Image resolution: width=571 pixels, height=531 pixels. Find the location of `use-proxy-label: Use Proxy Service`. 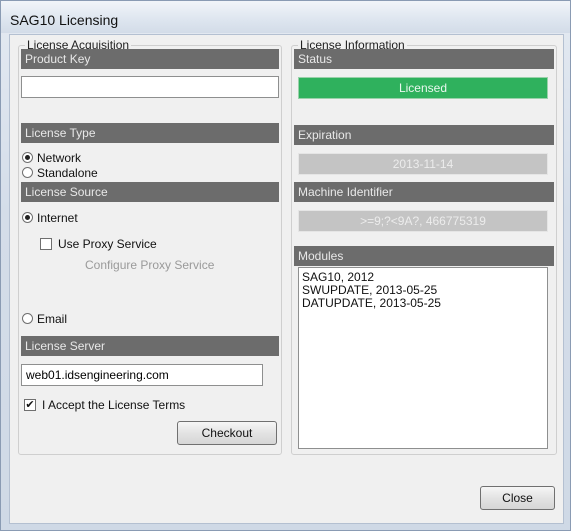

use-proxy-label: Use Proxy Service is located at coordinates (107, 244).